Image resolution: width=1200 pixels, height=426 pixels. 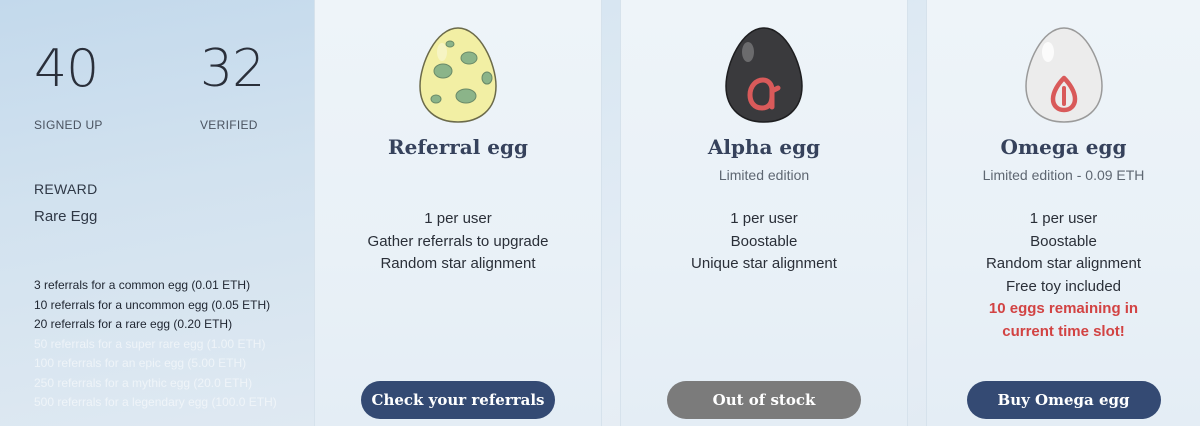 I want to click on reward-value: Rare Egg, so click(x=66, y=216).